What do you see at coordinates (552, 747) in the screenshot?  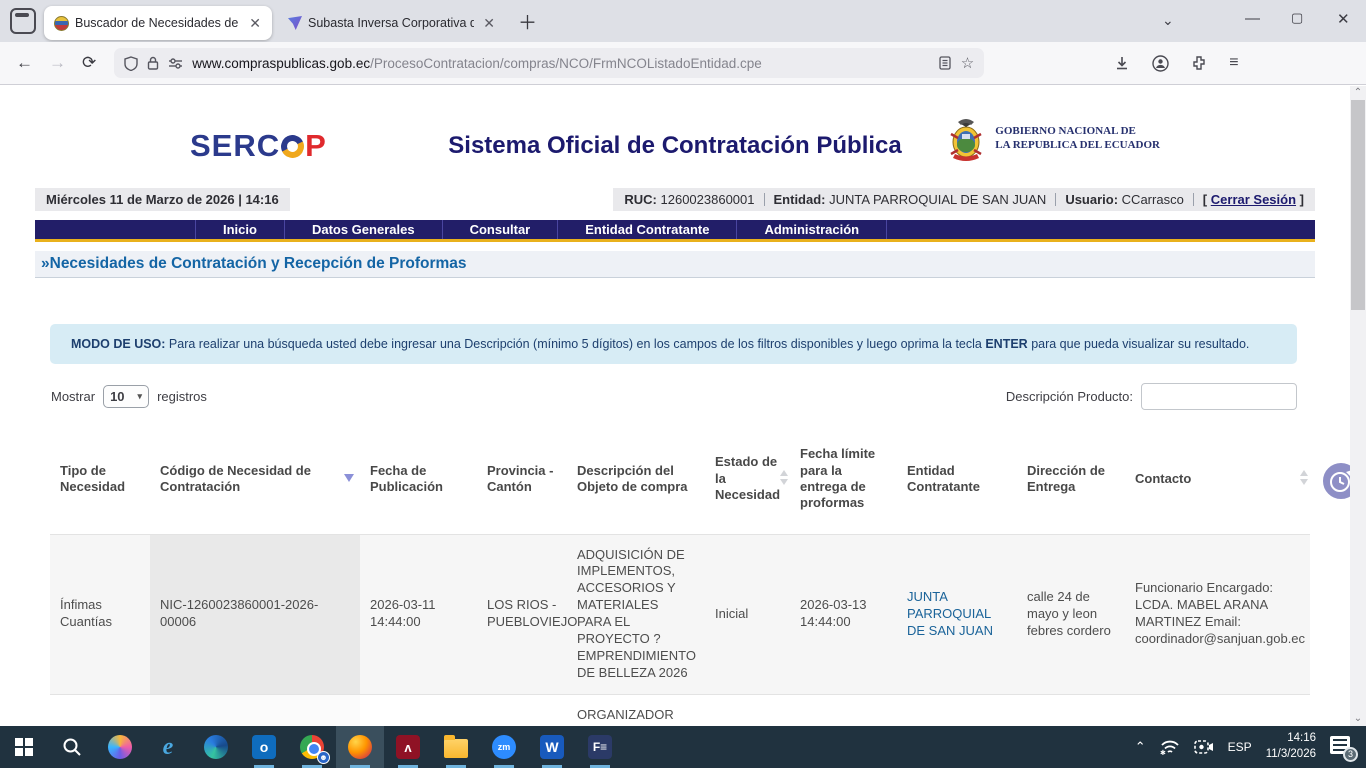 I see `word-button: W` at bounding box center [552, 747].